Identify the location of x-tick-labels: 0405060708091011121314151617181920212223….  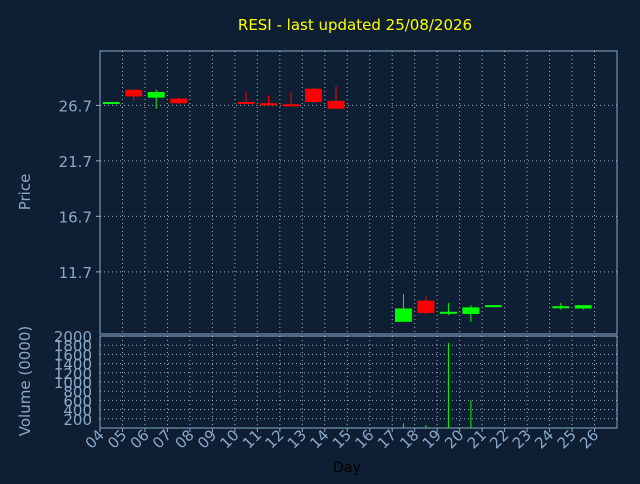
(342, 439).